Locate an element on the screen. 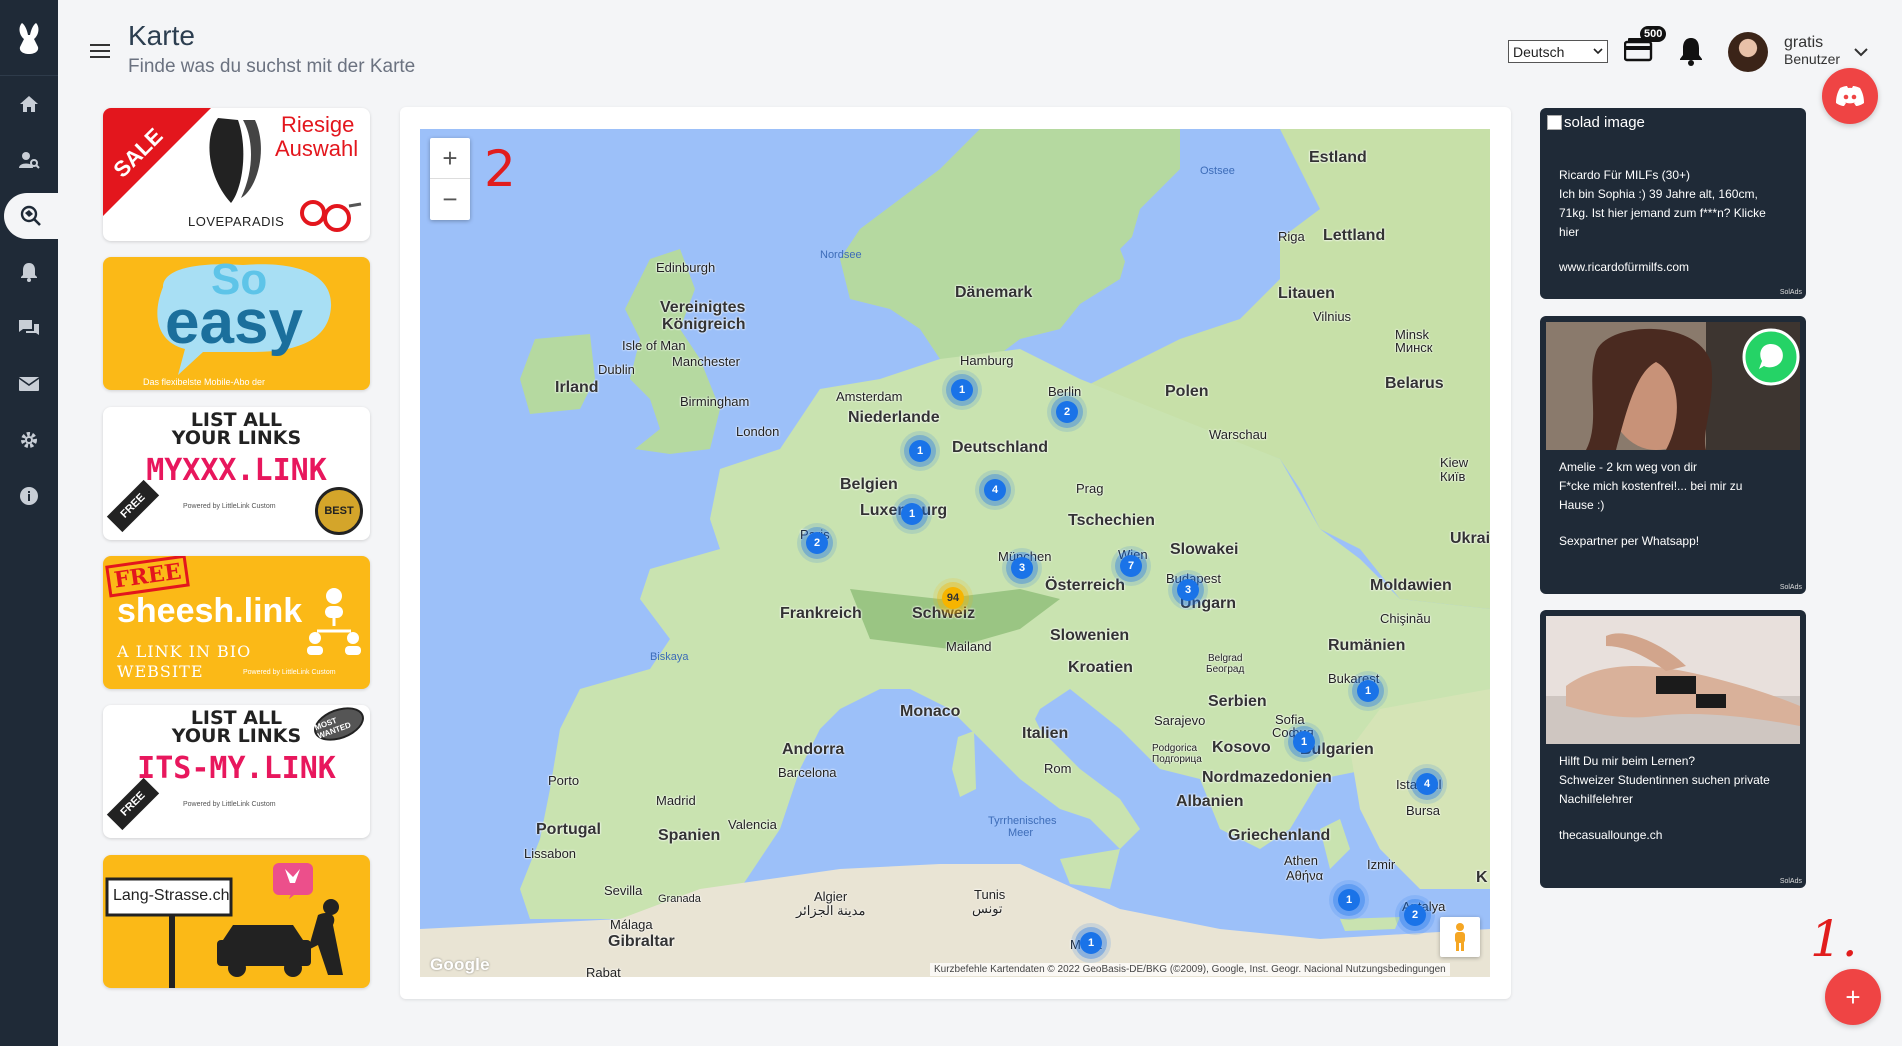  map-label: Tyrrhenisches is located at coordinates (1022, 821).